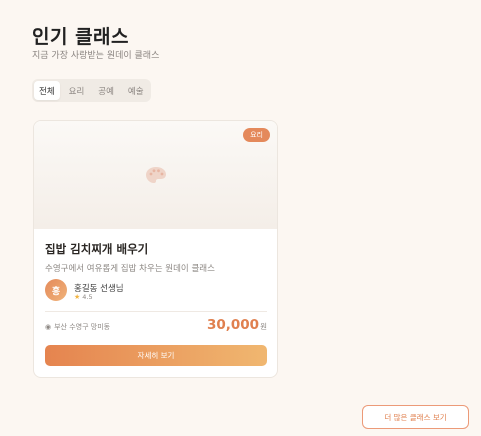 The width and height of the screenshot is (481, 436). I want to click on instructor-avatar: 홍, so click(56, 290).